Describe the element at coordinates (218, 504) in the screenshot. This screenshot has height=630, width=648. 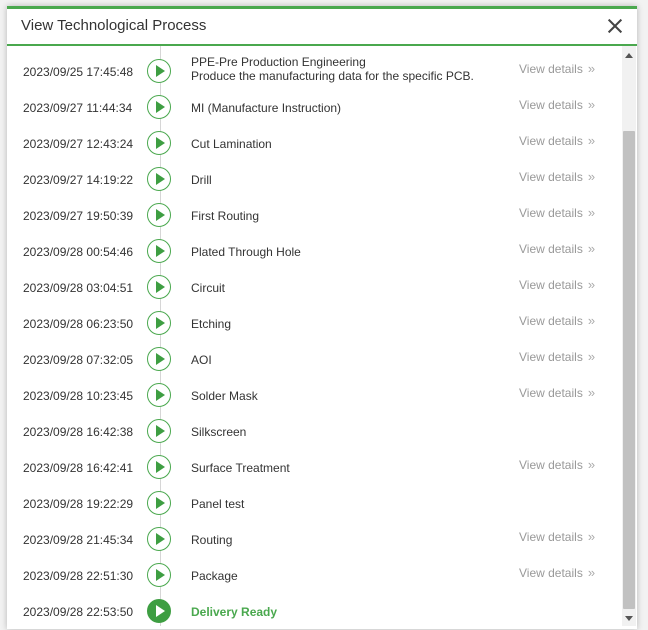
I see `step-name: Panel test` at that location.